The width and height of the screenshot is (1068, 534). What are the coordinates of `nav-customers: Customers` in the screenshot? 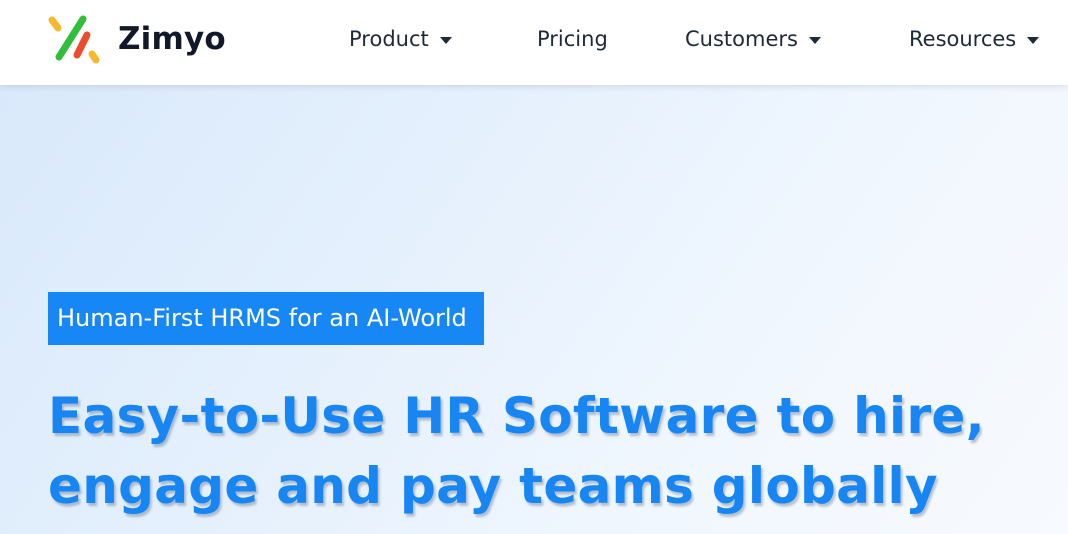 It's located at (753, 39).